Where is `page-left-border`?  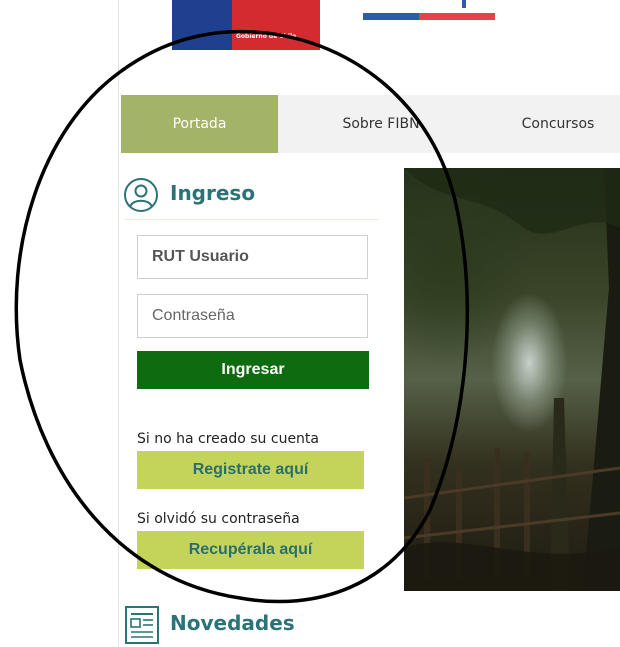 page-left-border is located at coordinates (118, 323).